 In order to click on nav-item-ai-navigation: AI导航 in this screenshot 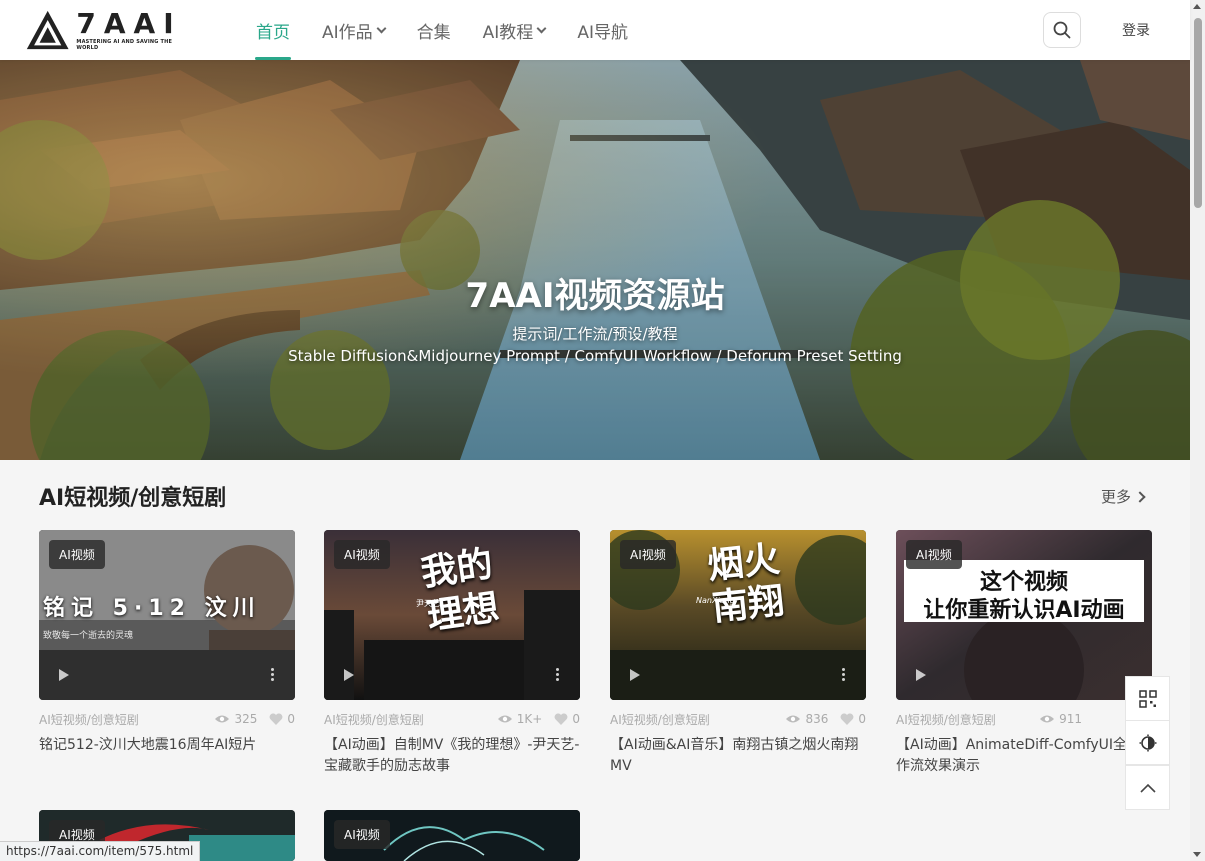, I will do `click(602, 30)`.